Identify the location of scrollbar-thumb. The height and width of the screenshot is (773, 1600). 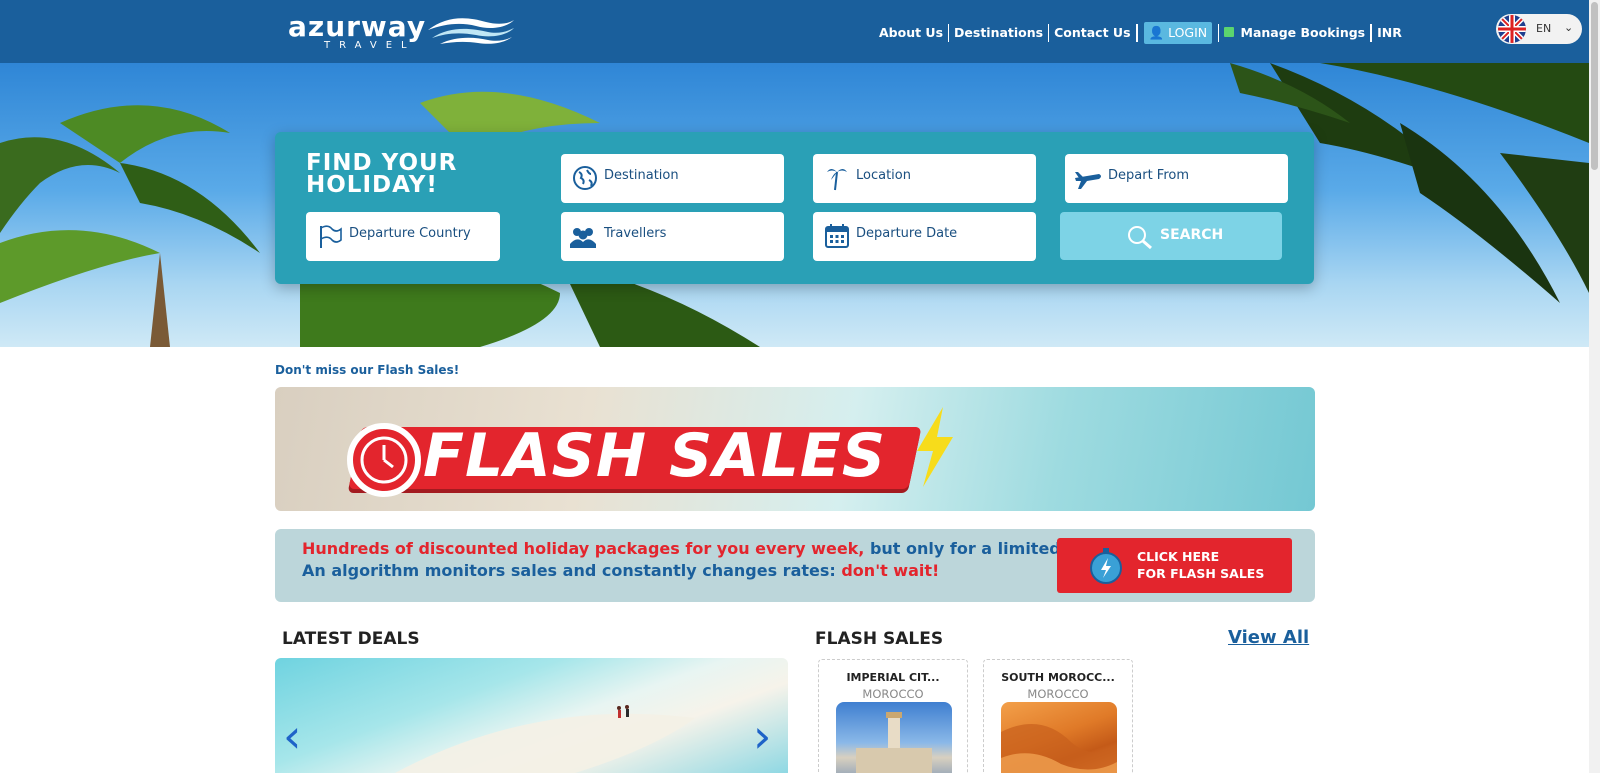
(1594, 86).